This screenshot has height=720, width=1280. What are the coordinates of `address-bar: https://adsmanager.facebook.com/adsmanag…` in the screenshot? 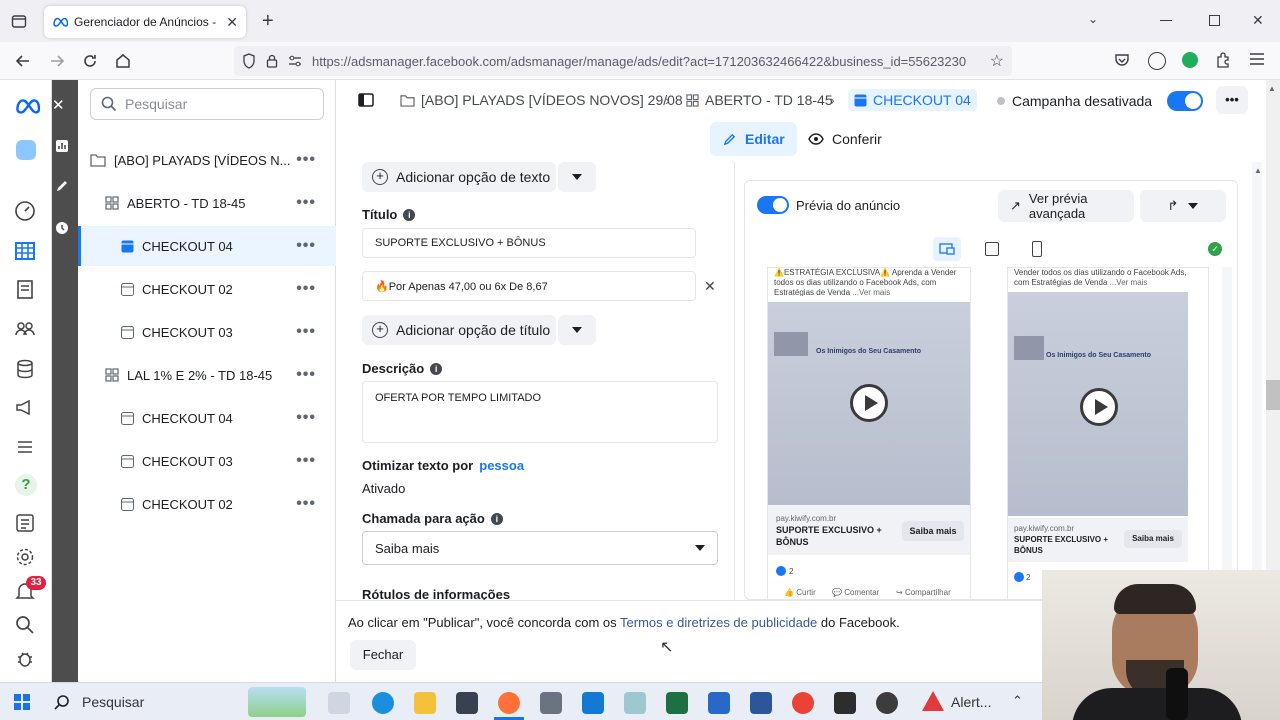 It's located at (623, 61).